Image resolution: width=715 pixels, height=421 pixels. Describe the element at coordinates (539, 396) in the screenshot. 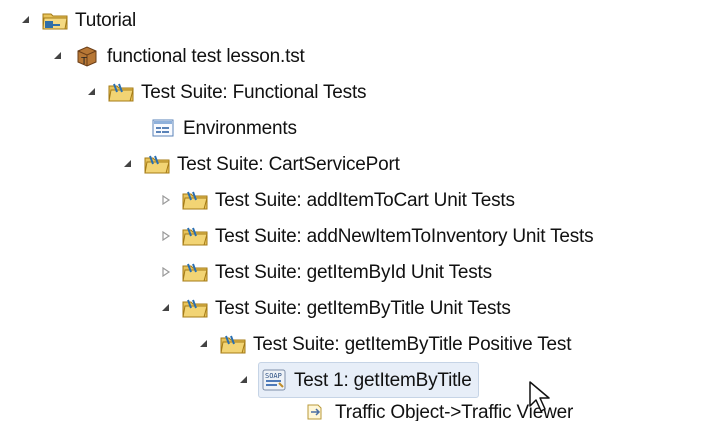

I see `mouse-pointer-icon` at that location.